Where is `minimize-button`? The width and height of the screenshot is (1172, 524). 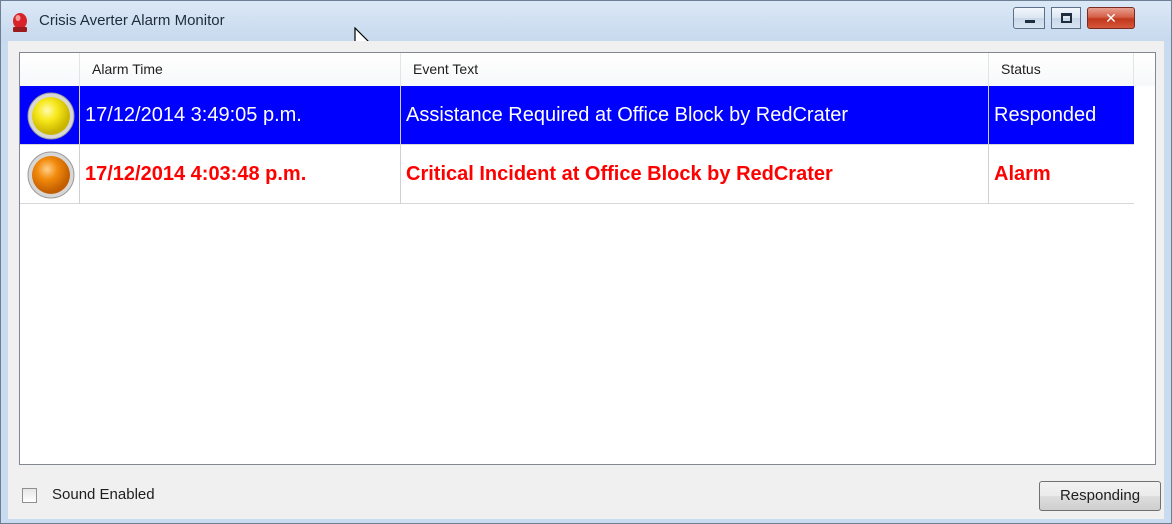
minimize-button is located at coordinates (1029, 18).